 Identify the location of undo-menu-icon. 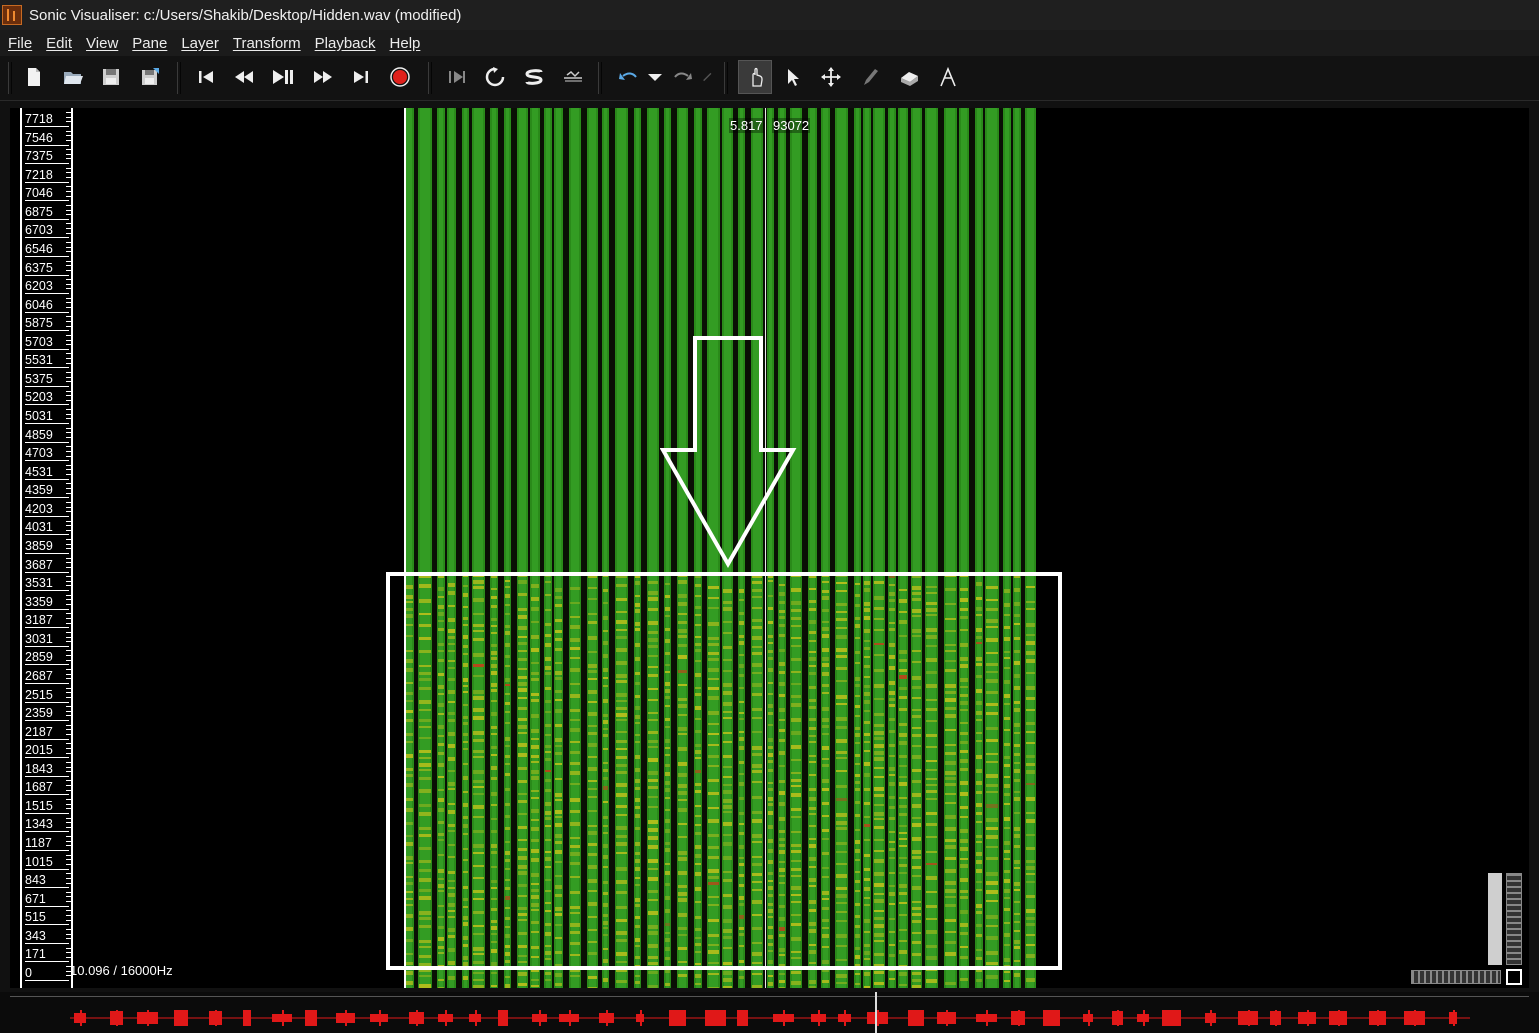
(655, 77).